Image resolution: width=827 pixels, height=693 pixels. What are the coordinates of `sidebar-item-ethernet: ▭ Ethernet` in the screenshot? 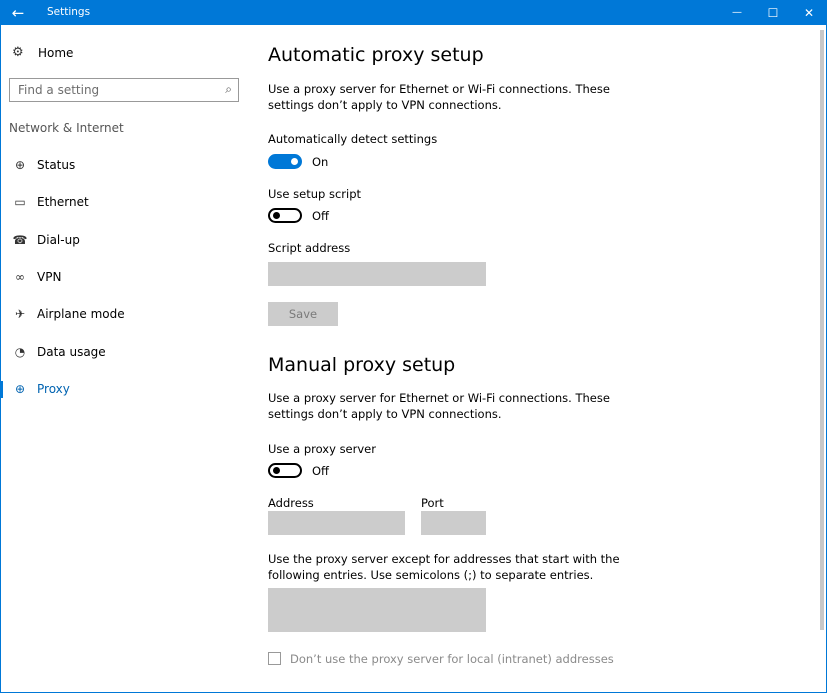 It's located at (120, 202).